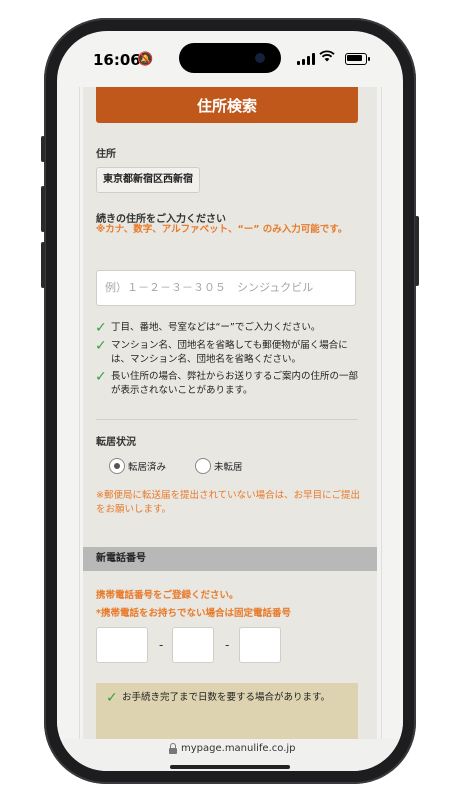 The height and width of the screenshot is (800, 460). I want to click on phone-section-header: 新電話番号, so click(230, 559).